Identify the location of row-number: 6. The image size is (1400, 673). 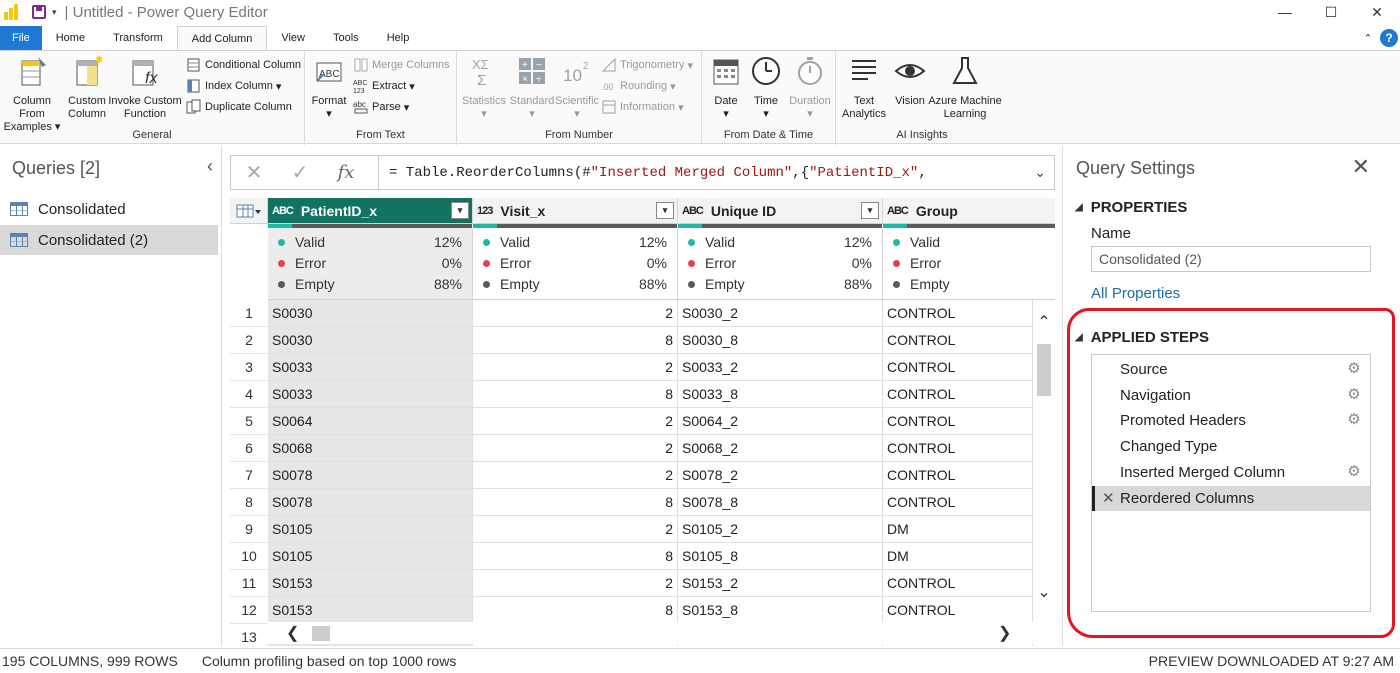
(249, 448).